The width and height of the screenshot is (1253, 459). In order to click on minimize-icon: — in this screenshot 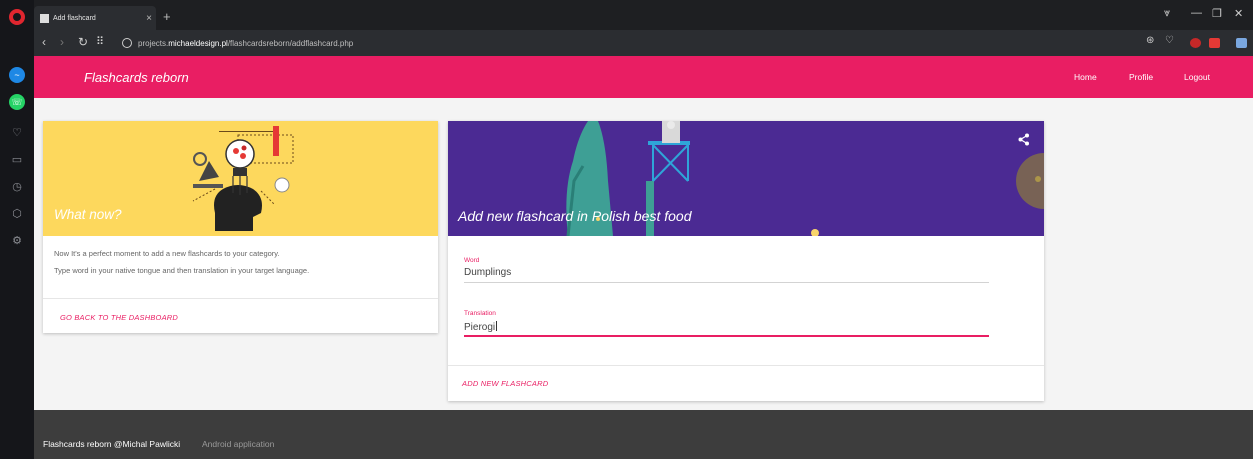, I will do `click(1196, 13)`.